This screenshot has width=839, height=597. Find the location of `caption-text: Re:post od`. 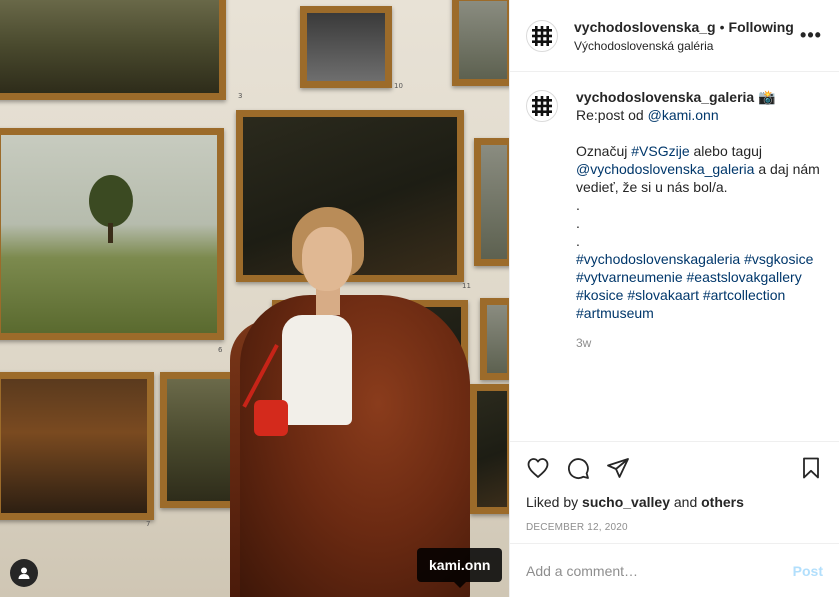

caption-text: Re:post od is located at coordinates (612, 115).